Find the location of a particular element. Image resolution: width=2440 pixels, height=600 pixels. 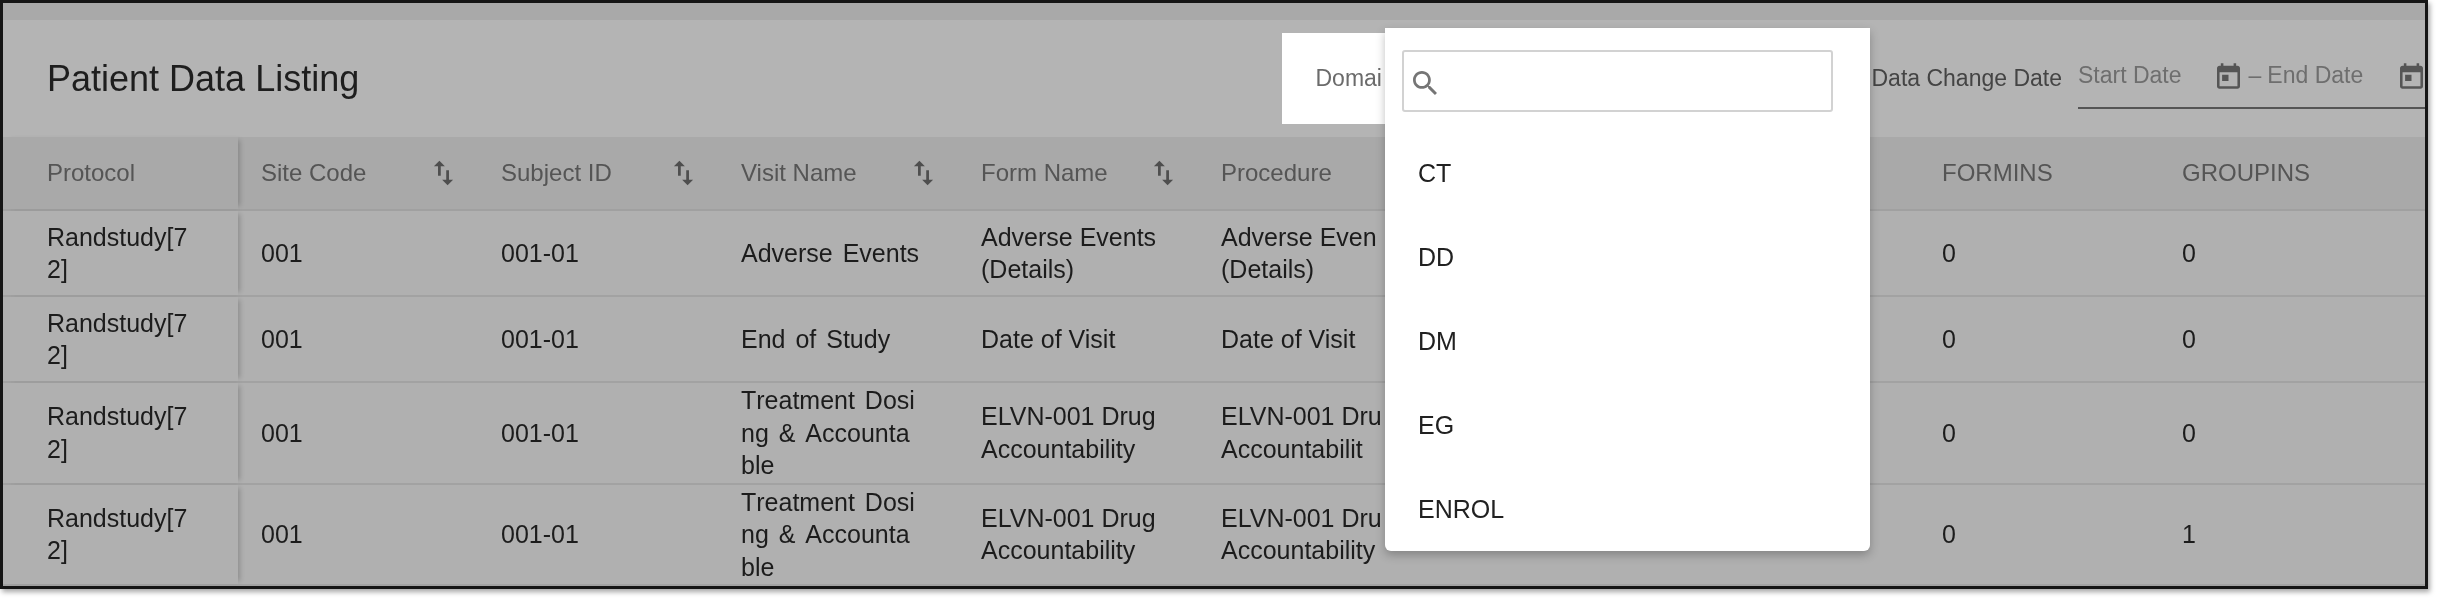

date-filter-label: Data Change Date is located at coordinates (1966, 78).